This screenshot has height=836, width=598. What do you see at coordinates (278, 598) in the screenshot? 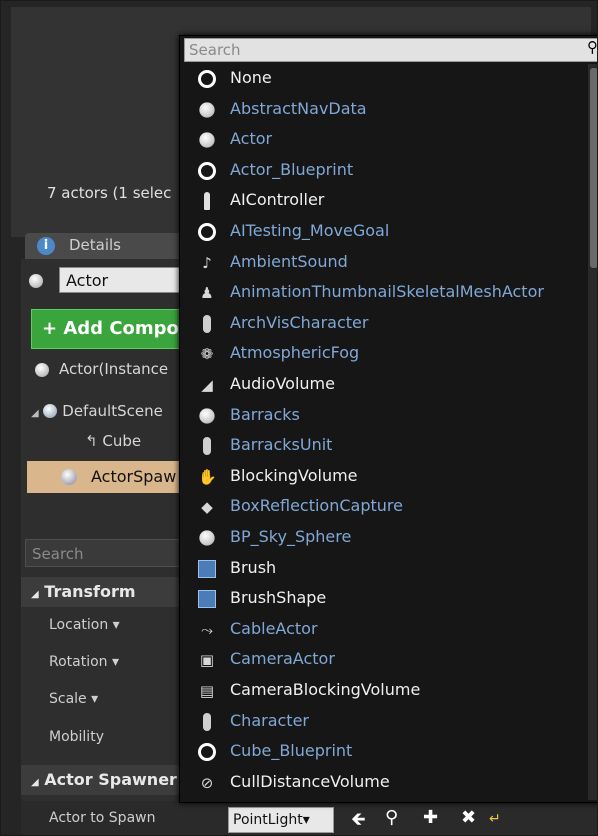
I see `class-list-item-label: BrushShape` at bounding box center [278, 598].